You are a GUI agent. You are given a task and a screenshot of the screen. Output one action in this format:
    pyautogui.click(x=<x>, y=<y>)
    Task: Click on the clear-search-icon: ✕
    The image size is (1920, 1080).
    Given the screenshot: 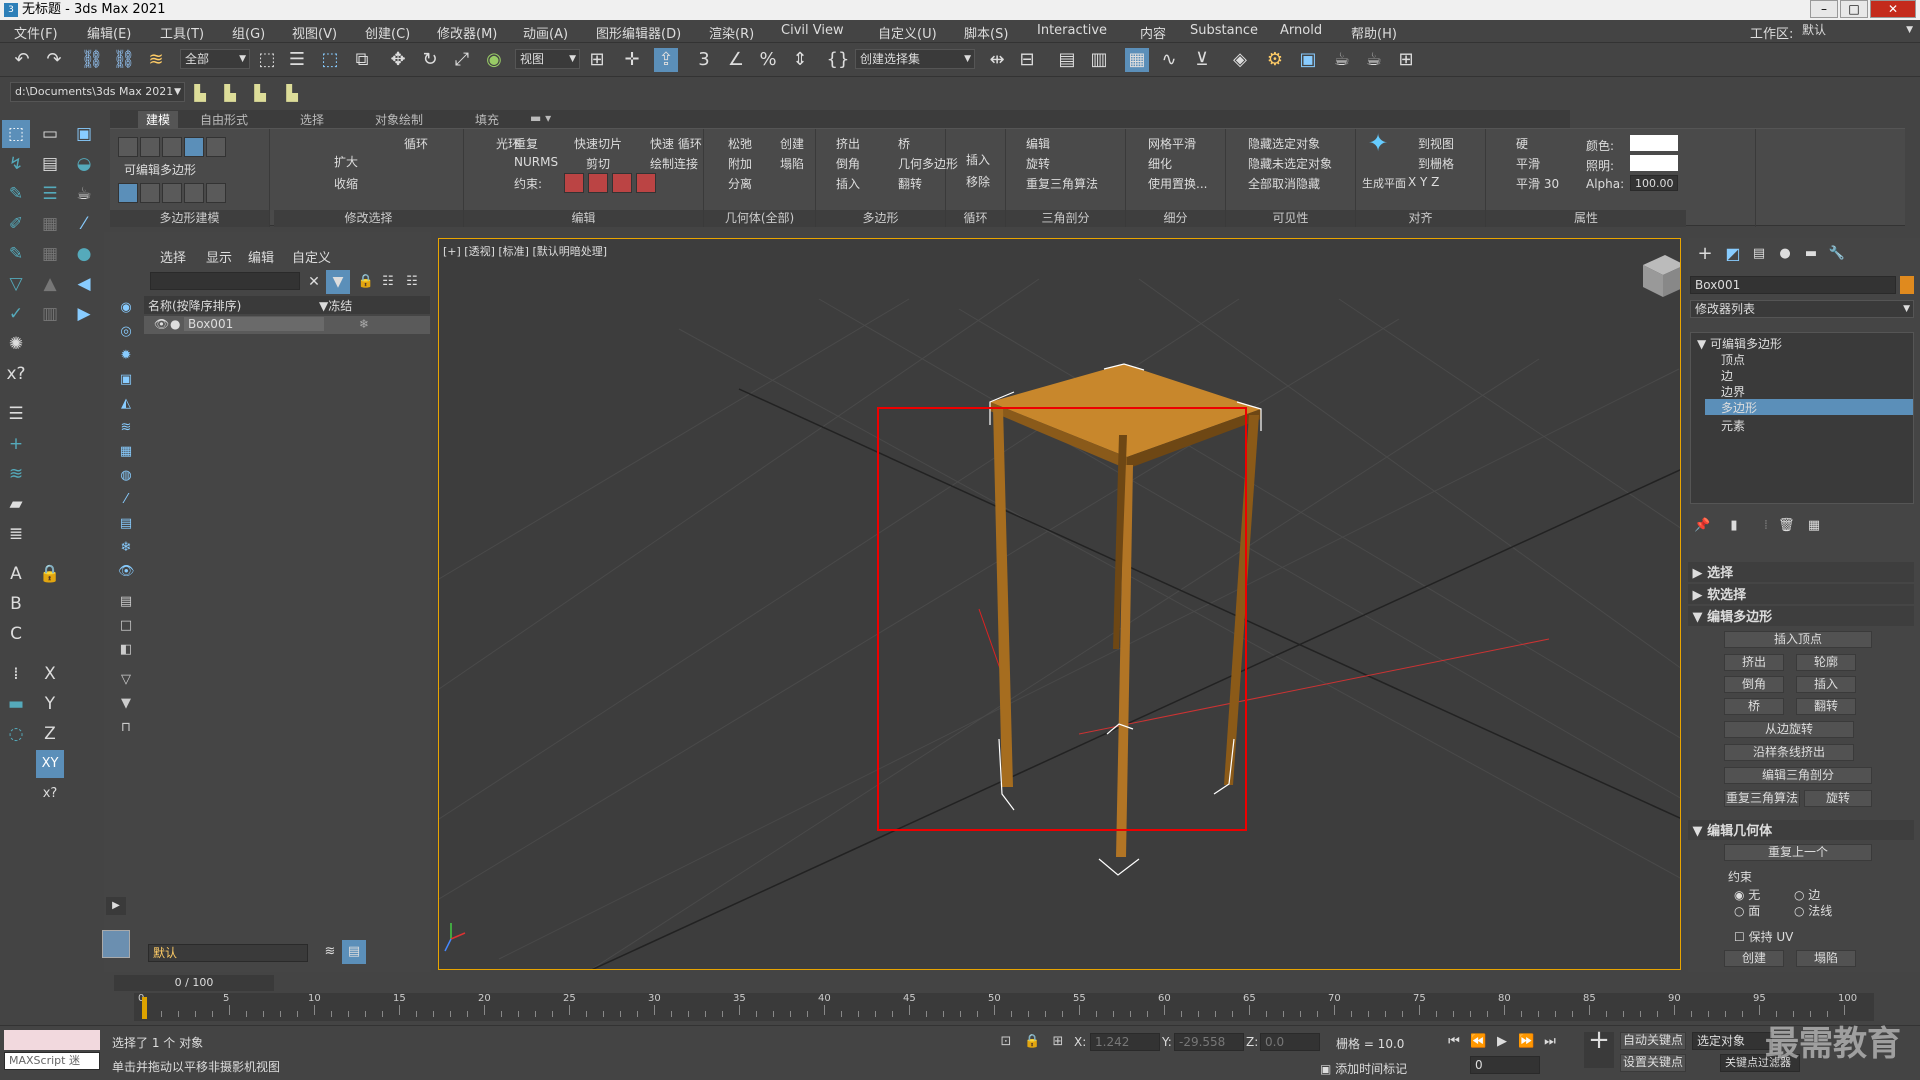 What is the action you would take?
    pyautogui.click(x=314, y=282)
    